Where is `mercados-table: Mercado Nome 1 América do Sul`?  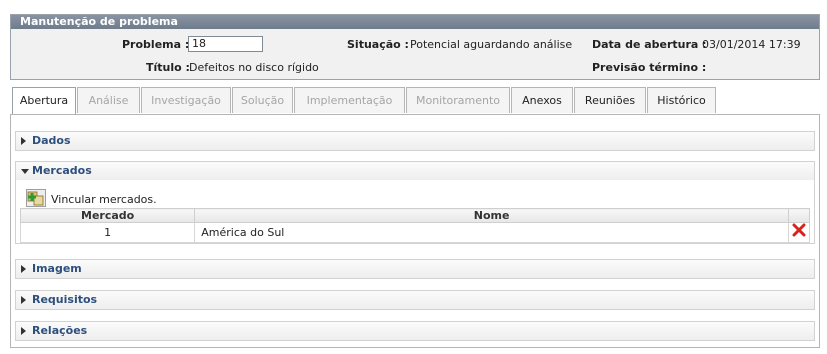
mercados-table: Mercado Nome 1 América do Sul is located at coordinates (414, 225).